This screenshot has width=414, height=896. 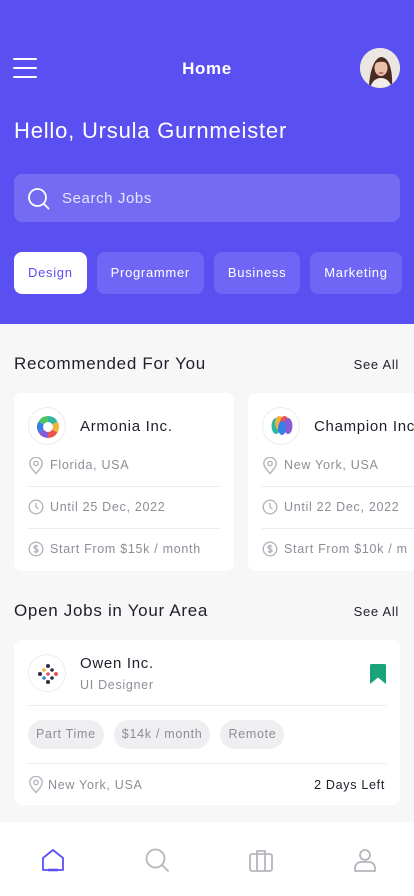 I want to click on salary-text: Start From $15k / month, so click(x=125, y=549).